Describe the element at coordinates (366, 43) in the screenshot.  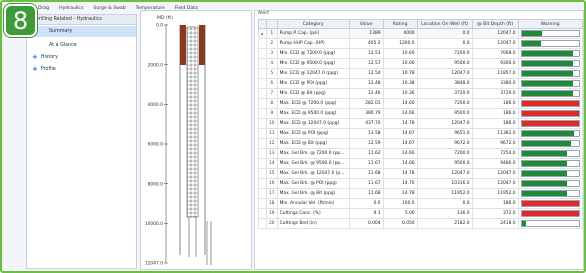
I see `cell-value: 405.2` at that location.